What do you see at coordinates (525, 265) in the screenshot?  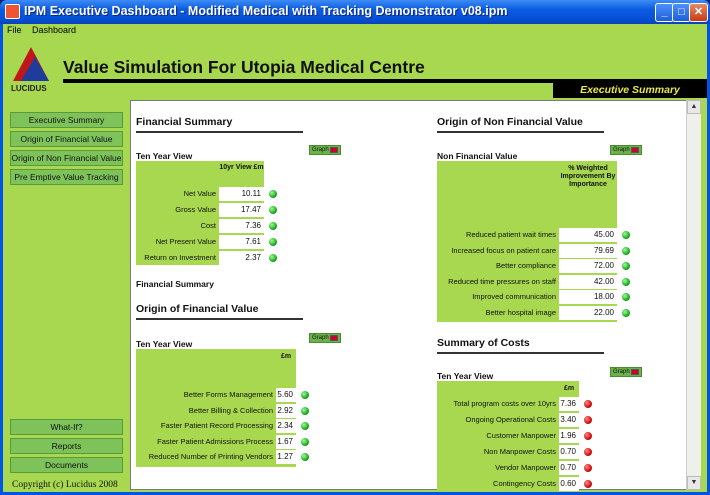 I see `origin-non-financial-row-label: Better compliance` at bounding box center [525, 265].